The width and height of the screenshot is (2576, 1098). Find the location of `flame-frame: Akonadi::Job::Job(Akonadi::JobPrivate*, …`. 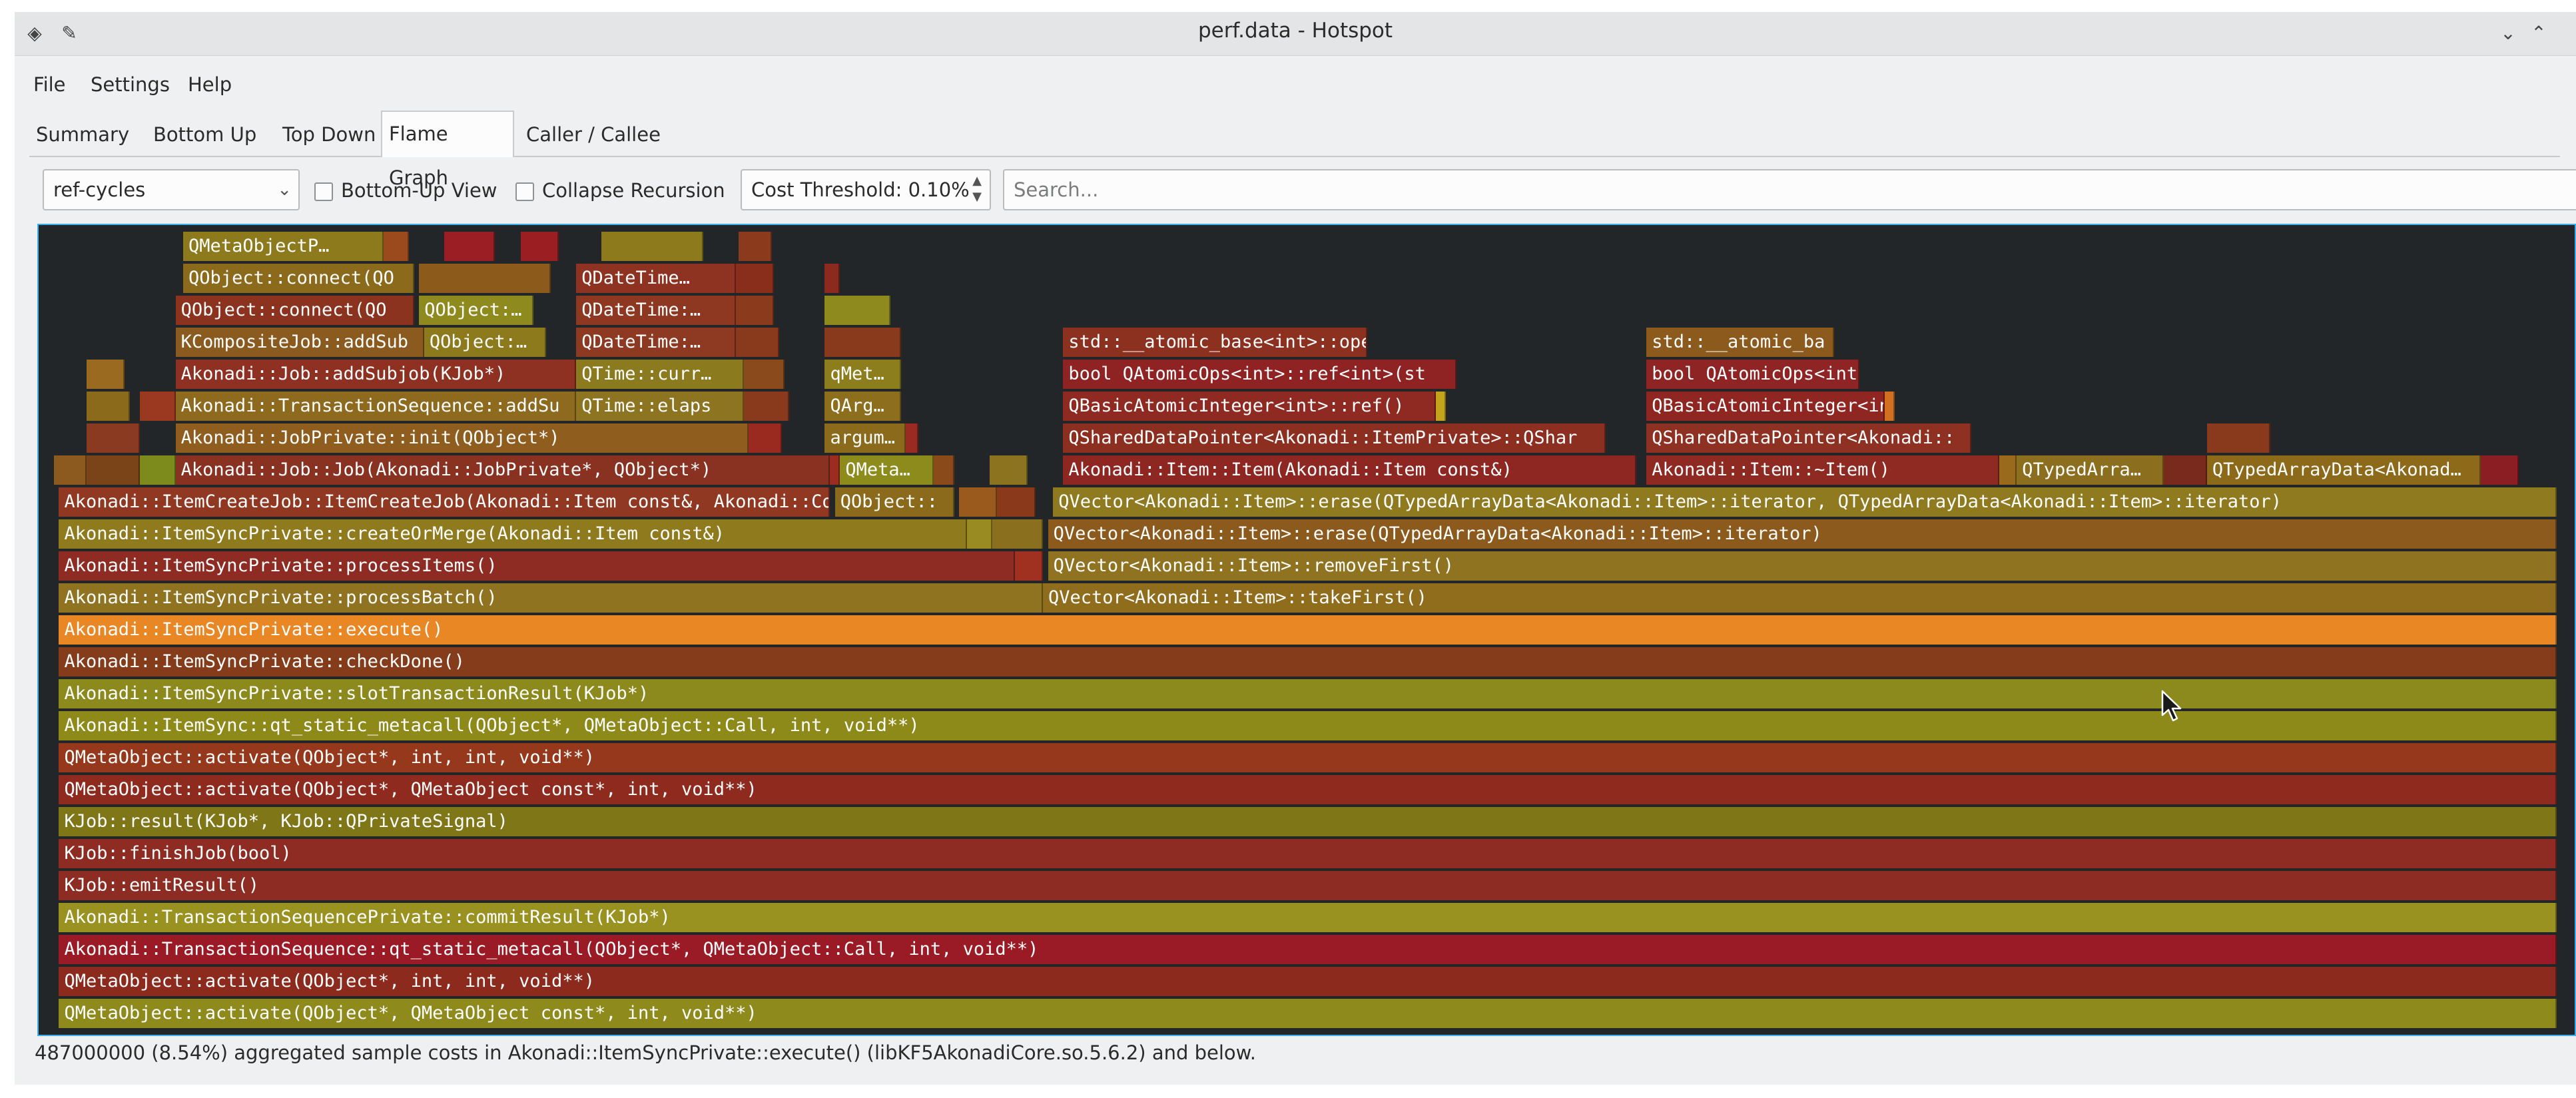

flame-frame: Akonadi::Job::Job(Akonadi::JobPrivate*, … is located at coordinates (502, 470).